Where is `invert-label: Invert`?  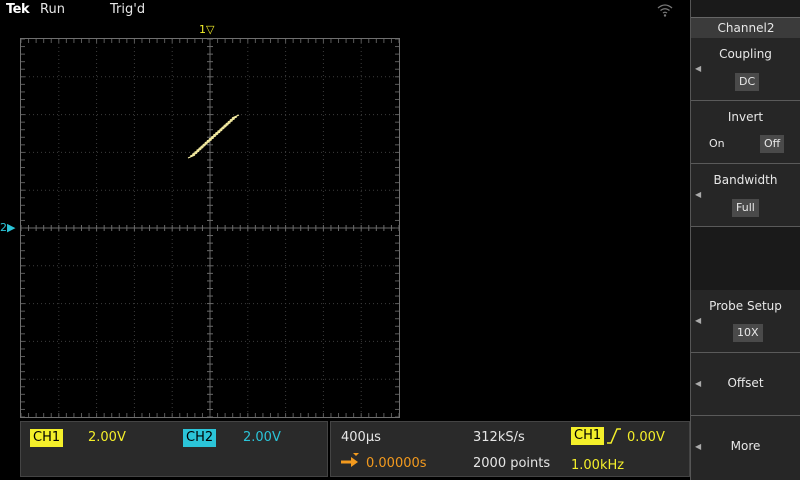 invert-label: Invert is located at coordinates (745, 117).